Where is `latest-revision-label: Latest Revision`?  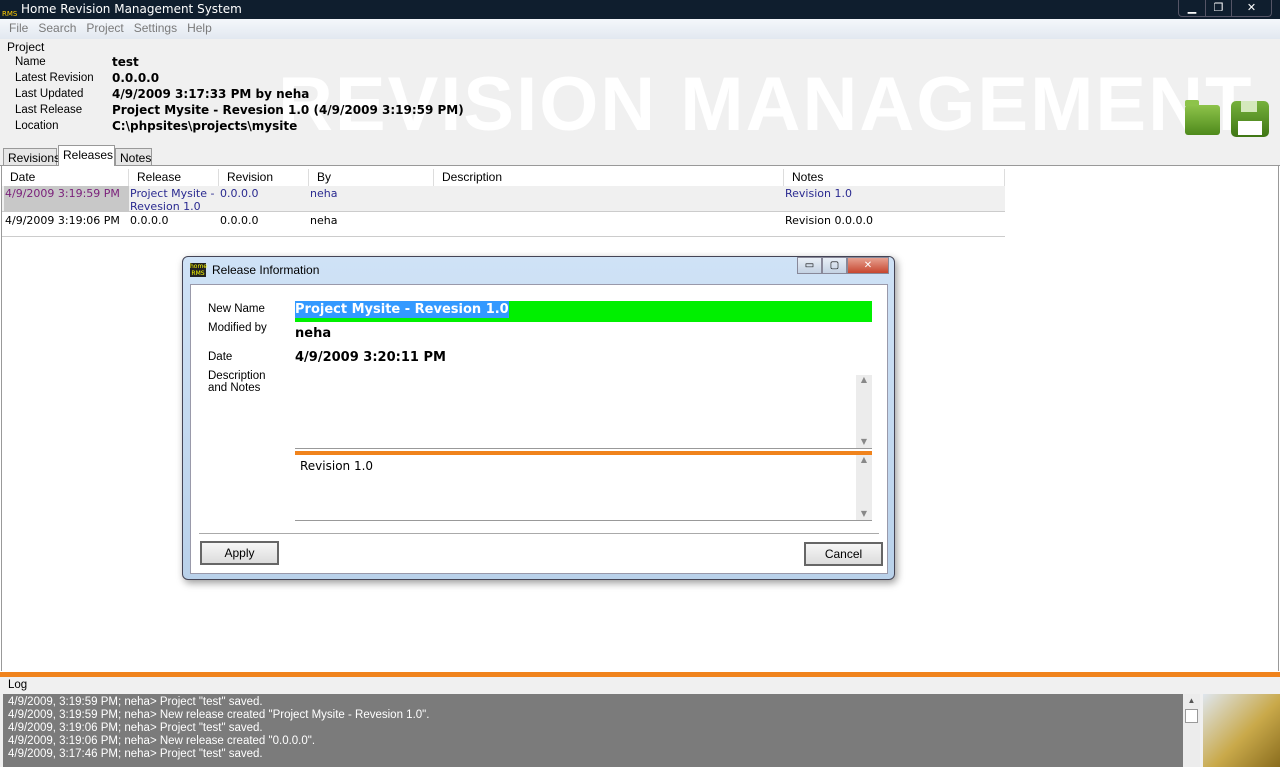
latest-revision-label: Latest Revision is located at coordinates (54, 78).